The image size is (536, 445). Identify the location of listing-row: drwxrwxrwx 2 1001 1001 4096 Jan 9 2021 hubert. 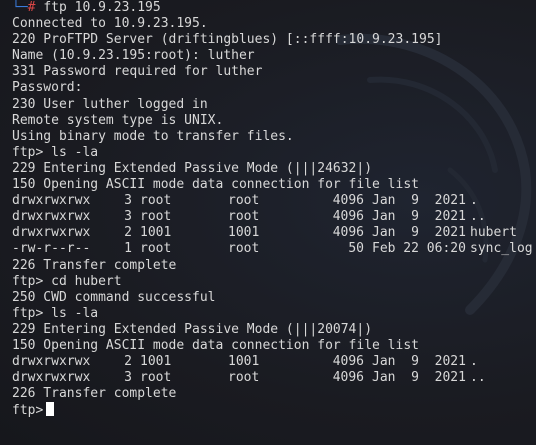
(274, 233).